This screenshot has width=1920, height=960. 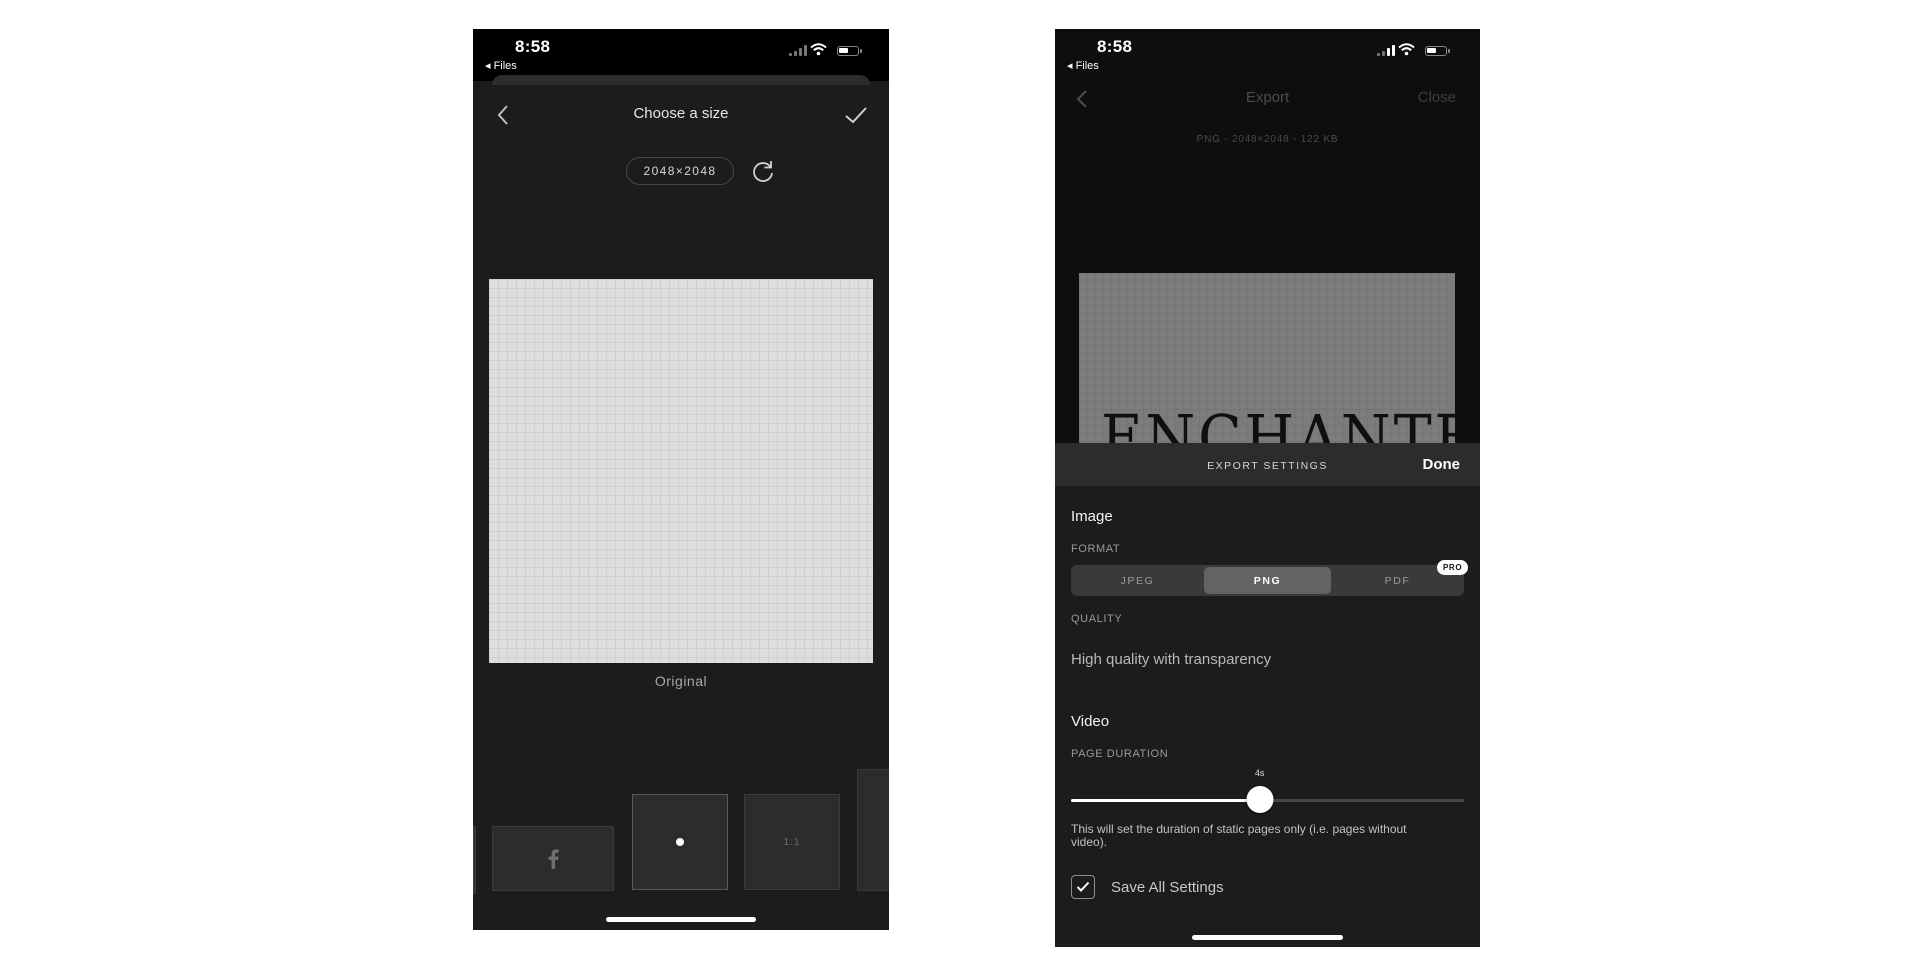 What do you see at coordinates (1267, 139) in the screenshot?
I see `file-info: PNG - 2048×2048 - 122 KB` at bounding box center [1267, 139].